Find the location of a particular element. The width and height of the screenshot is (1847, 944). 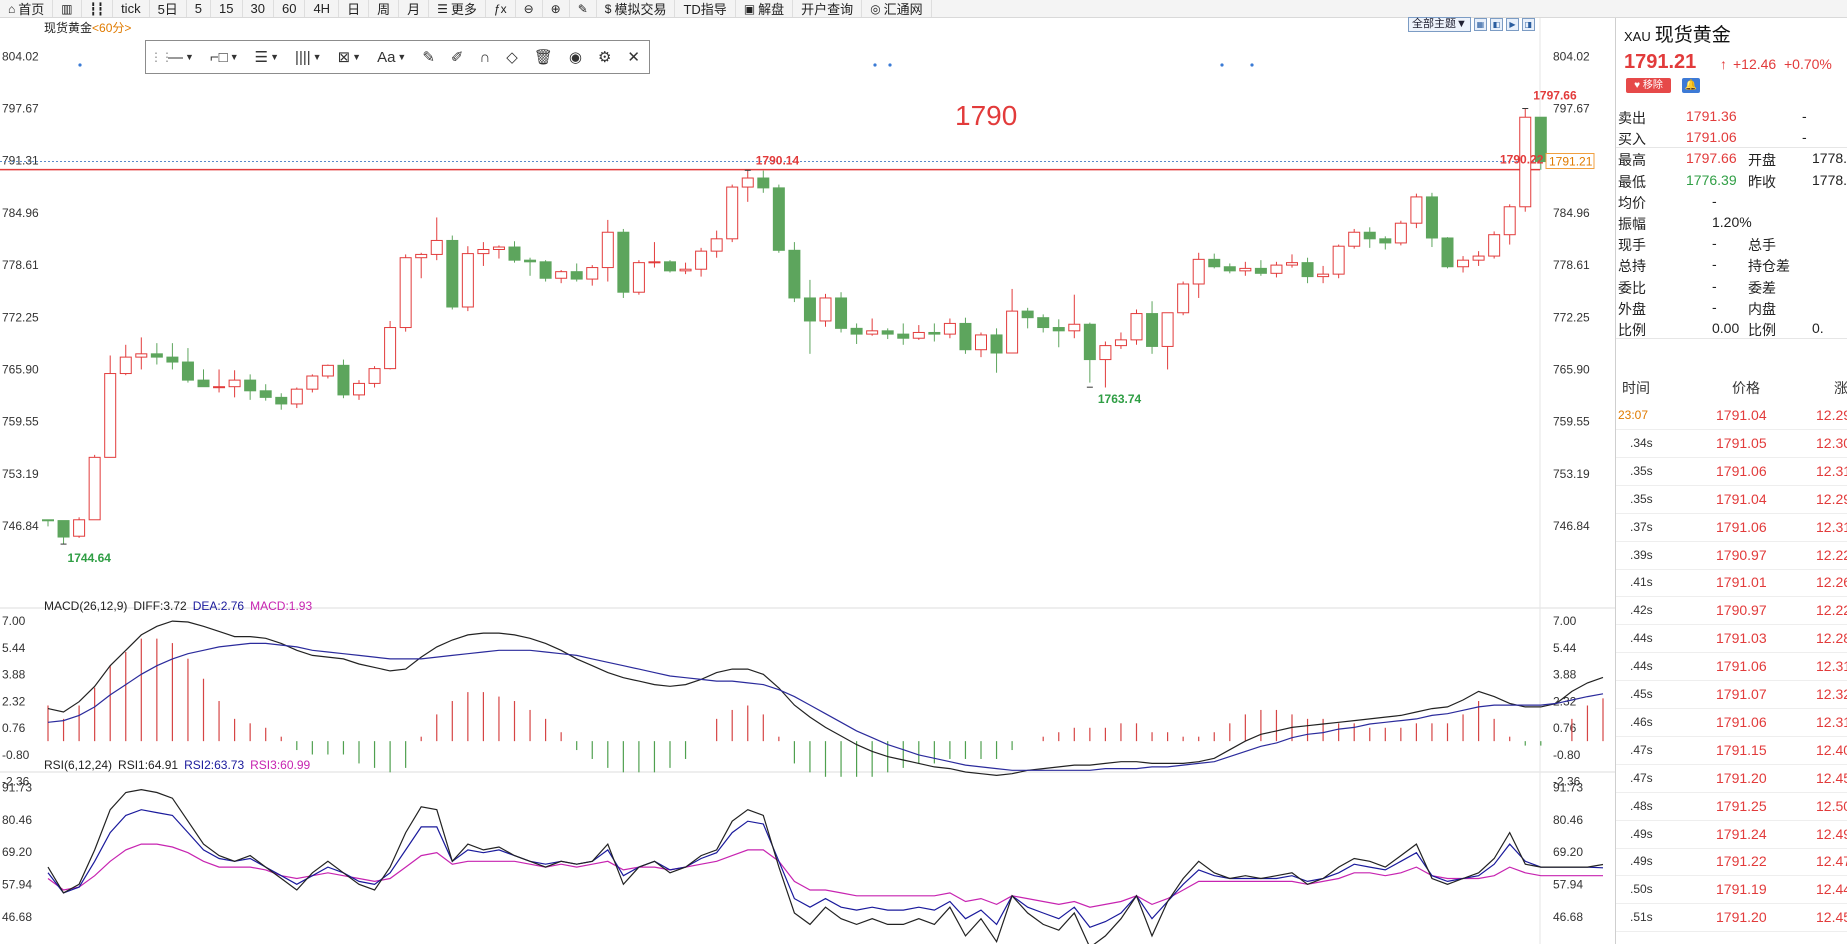

toolbar-item-19: TD指导 is located at coordinates (705, 8).